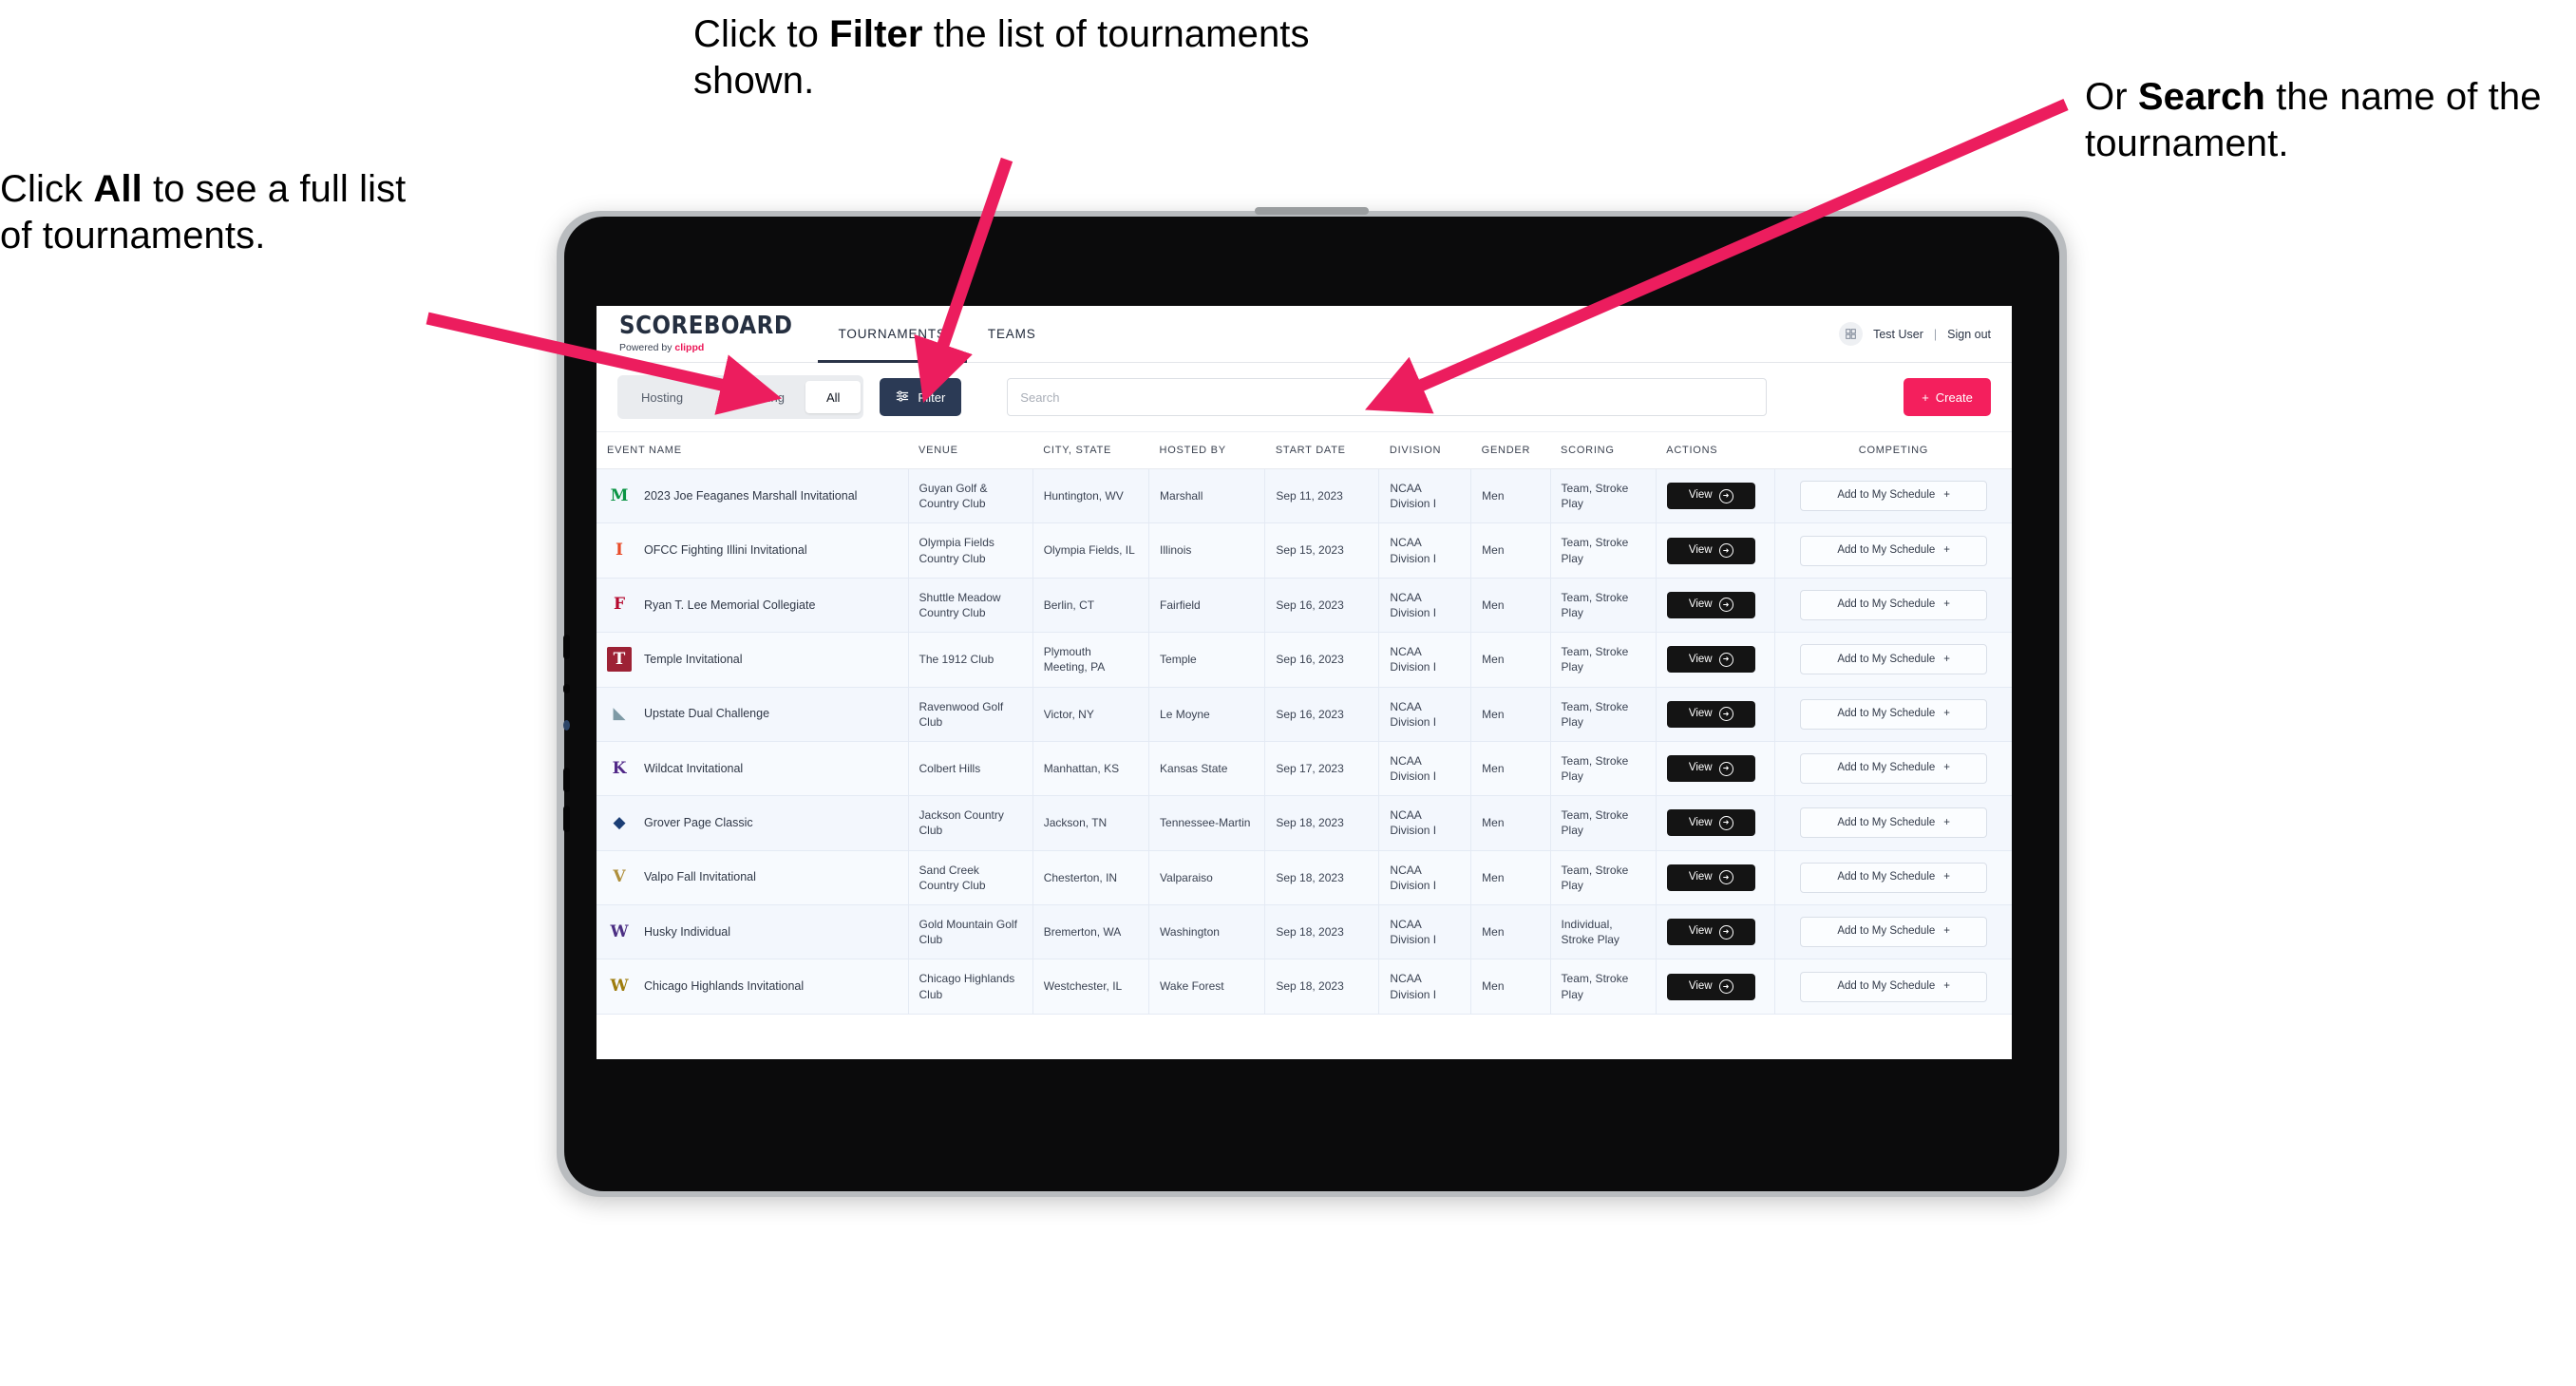  I want to click on filter-button-label: Filter, so click(932, 397).